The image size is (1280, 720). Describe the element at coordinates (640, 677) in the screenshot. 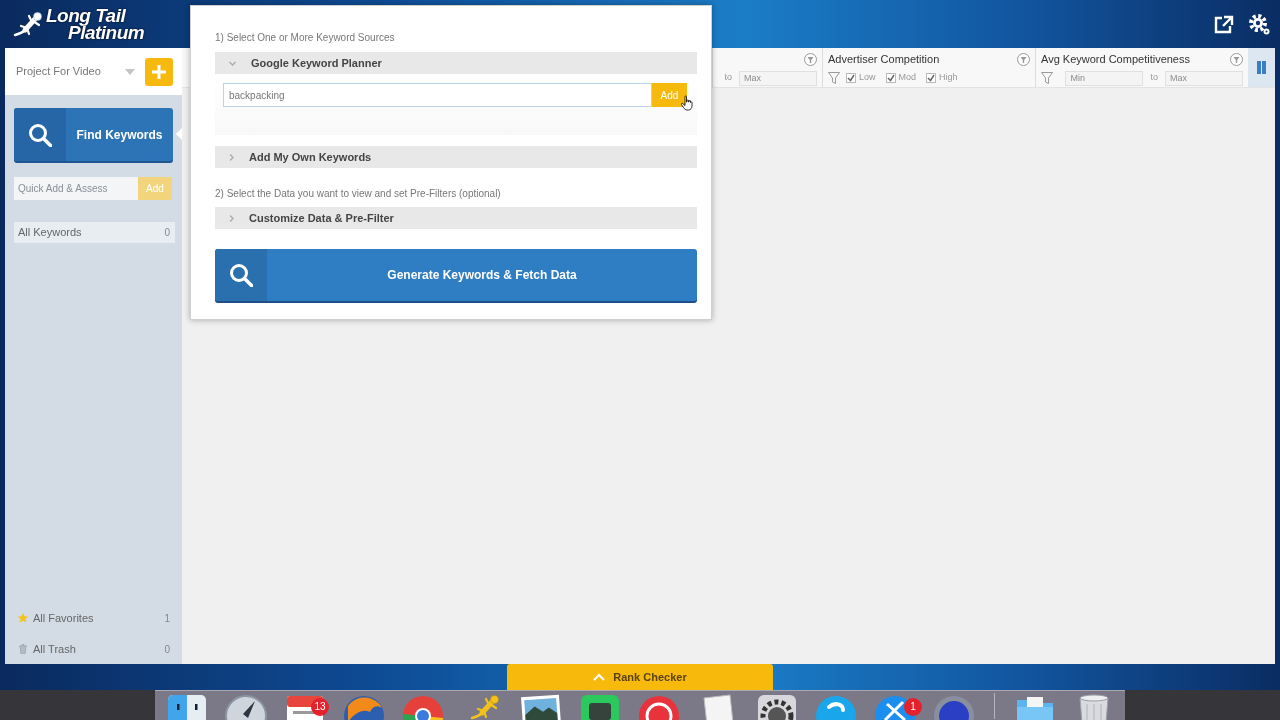

I see `rank-checker-tab: Rank Checker` at that location.